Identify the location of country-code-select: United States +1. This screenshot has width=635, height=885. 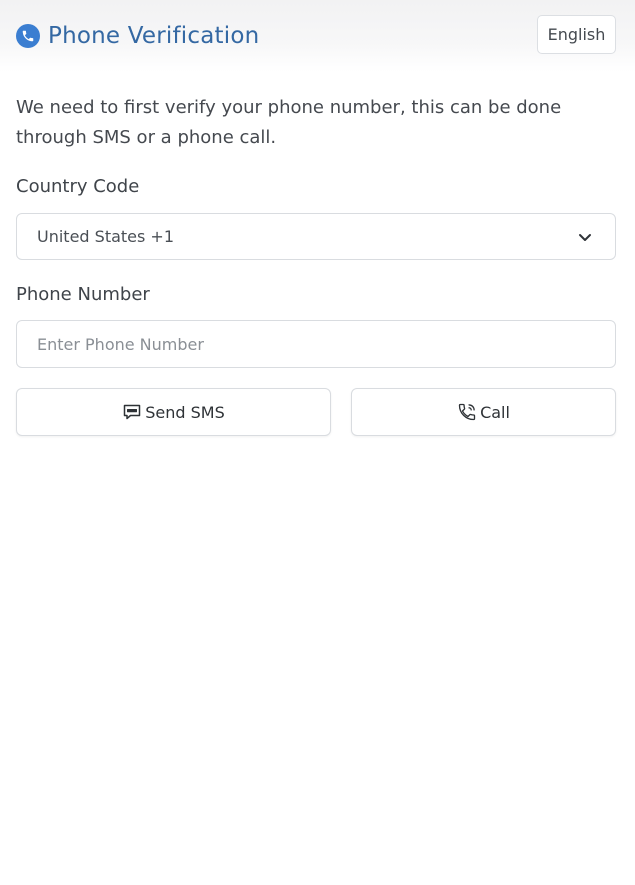
(316, 236).